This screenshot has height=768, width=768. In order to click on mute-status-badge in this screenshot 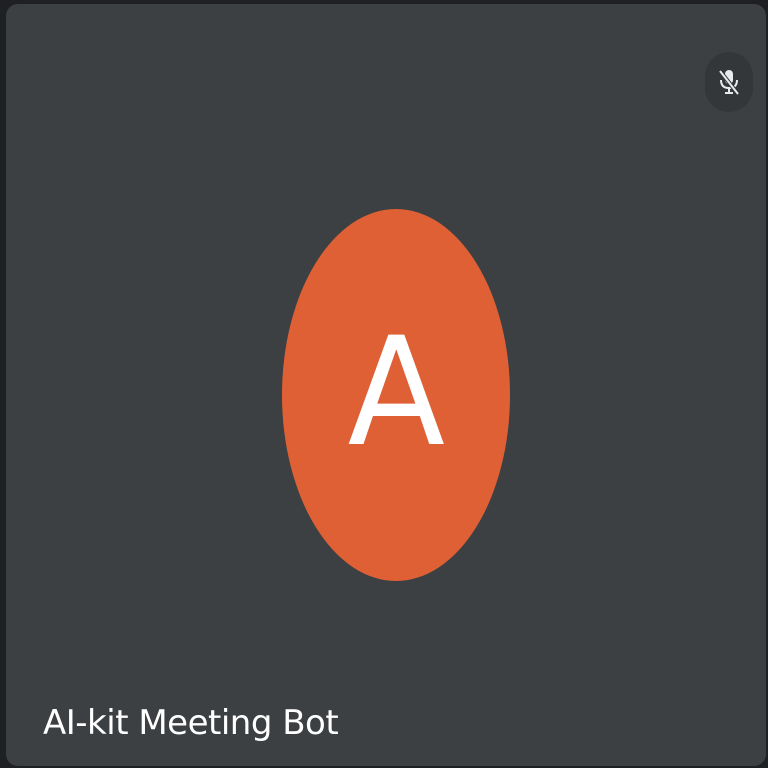, I will do `click(729, 82)`.